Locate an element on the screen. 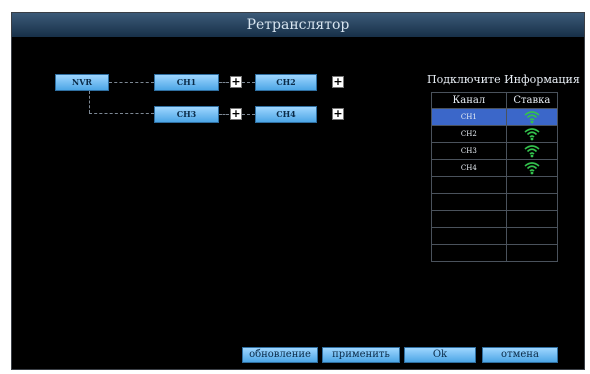  channel-name-cell: CH4 is located at coordinates (469, 168).